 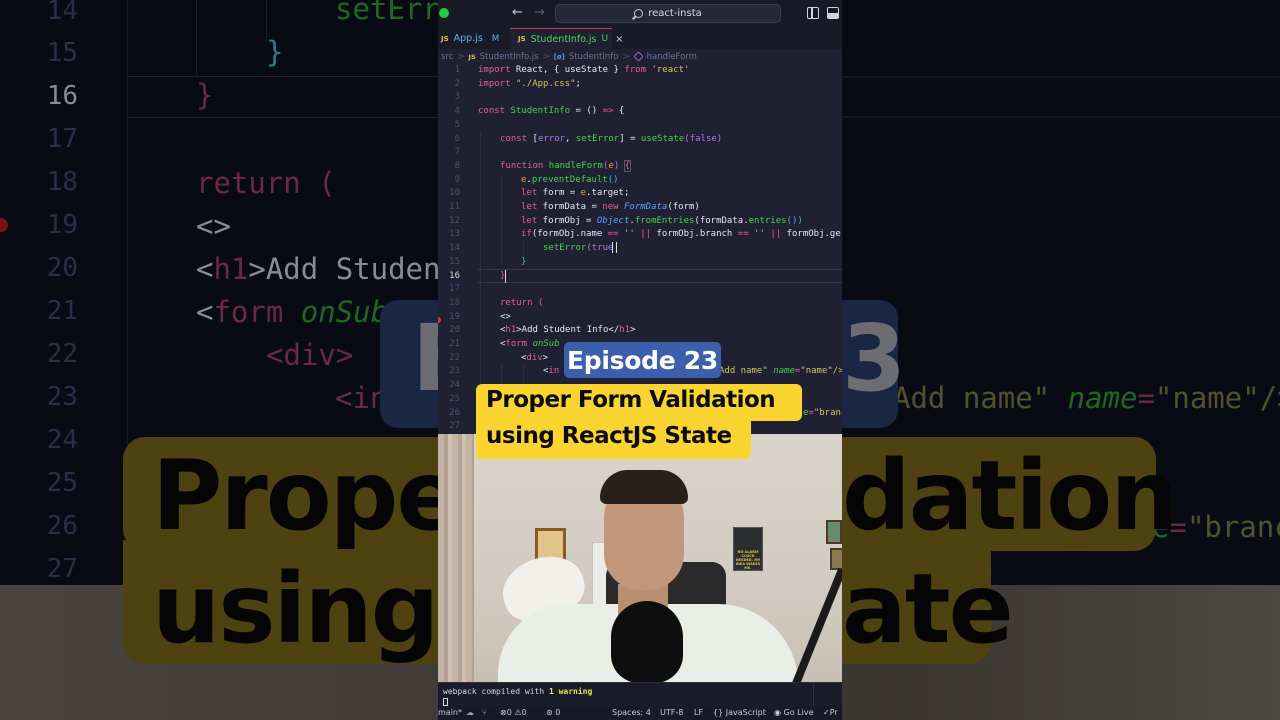 What do you see at coordinates (447, 57) in the screenshot?
I see `breadcrumb-item-src: src` at bounding box center [447, 57].